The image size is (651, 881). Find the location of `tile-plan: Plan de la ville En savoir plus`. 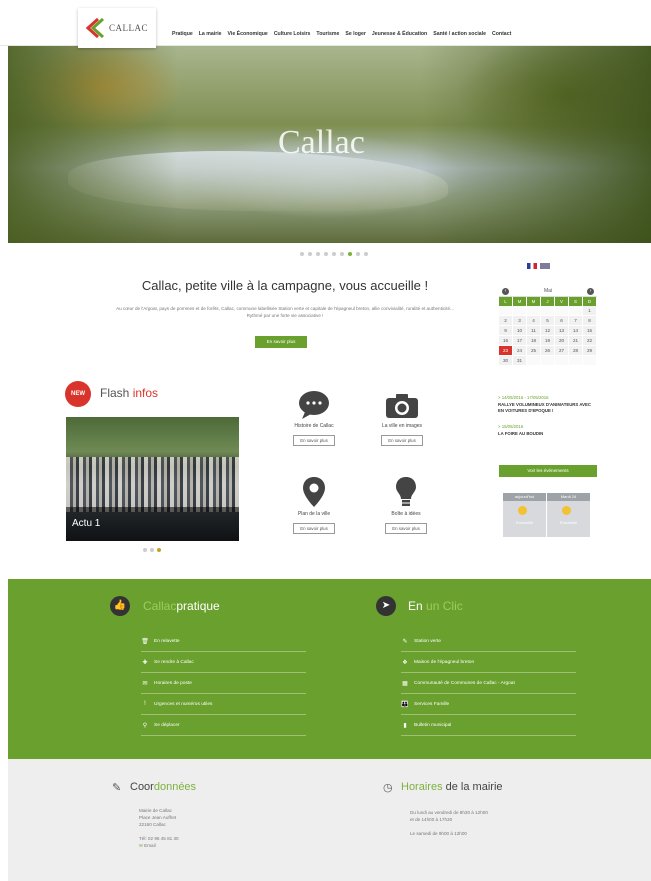

tile-plan: Plan de la ville En savoir plus is located at coordinates (314, 505).